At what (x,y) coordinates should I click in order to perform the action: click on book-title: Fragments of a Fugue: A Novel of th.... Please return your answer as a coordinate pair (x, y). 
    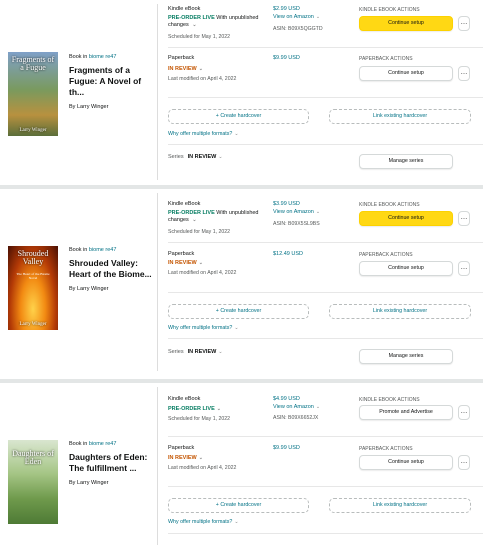
    Looking at the image, I should click on (111, 81).